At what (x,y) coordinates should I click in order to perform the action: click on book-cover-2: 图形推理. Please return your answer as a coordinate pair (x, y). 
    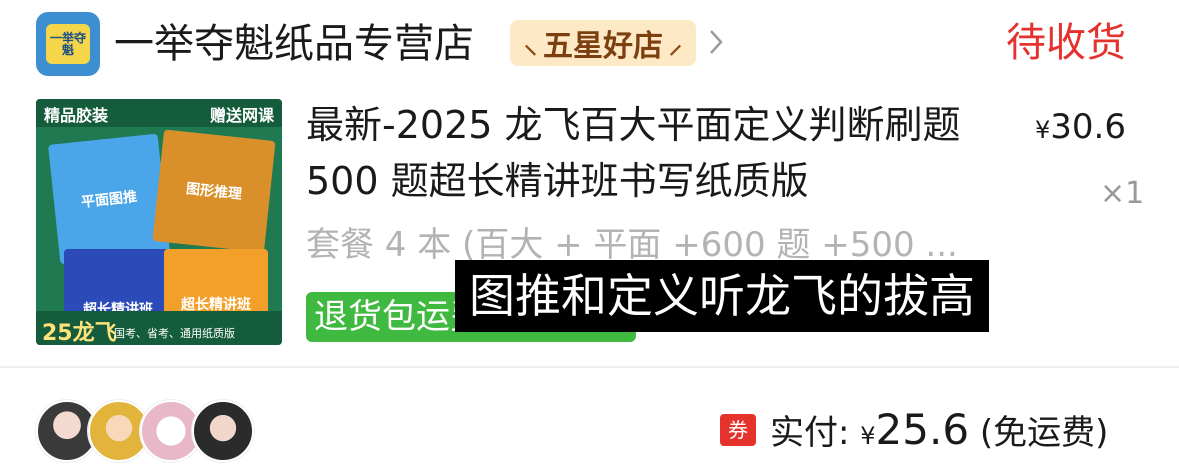
    Looking at the image, I should click on (214, 191).